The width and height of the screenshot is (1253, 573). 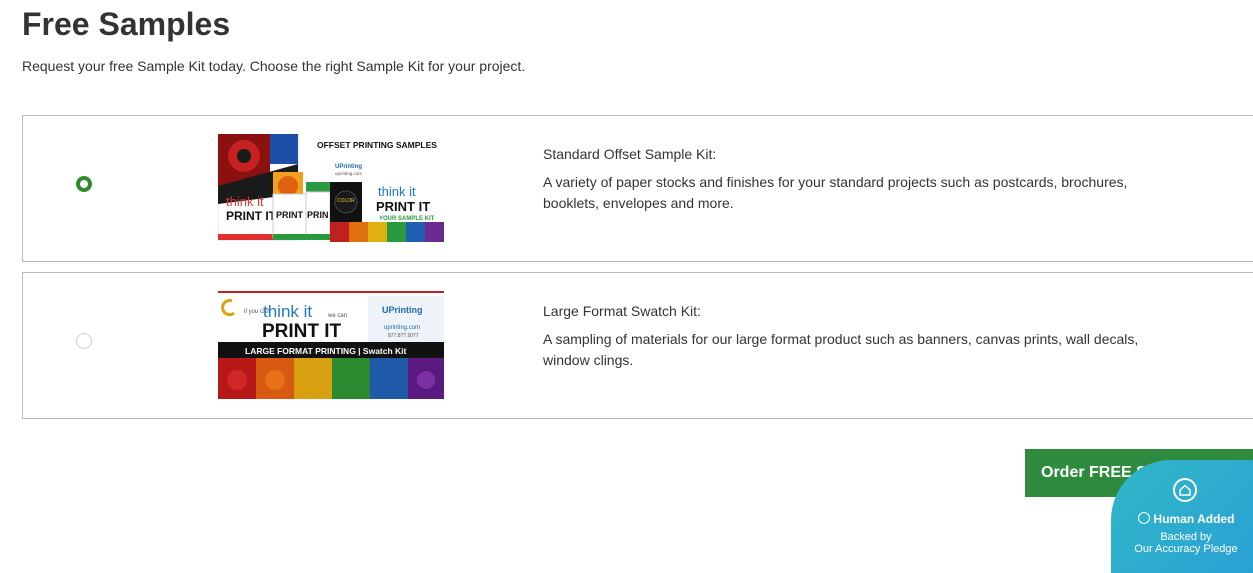 I want to click on badge-line-2: Our Accuracy Pledge, so click(x=1186, y=549).